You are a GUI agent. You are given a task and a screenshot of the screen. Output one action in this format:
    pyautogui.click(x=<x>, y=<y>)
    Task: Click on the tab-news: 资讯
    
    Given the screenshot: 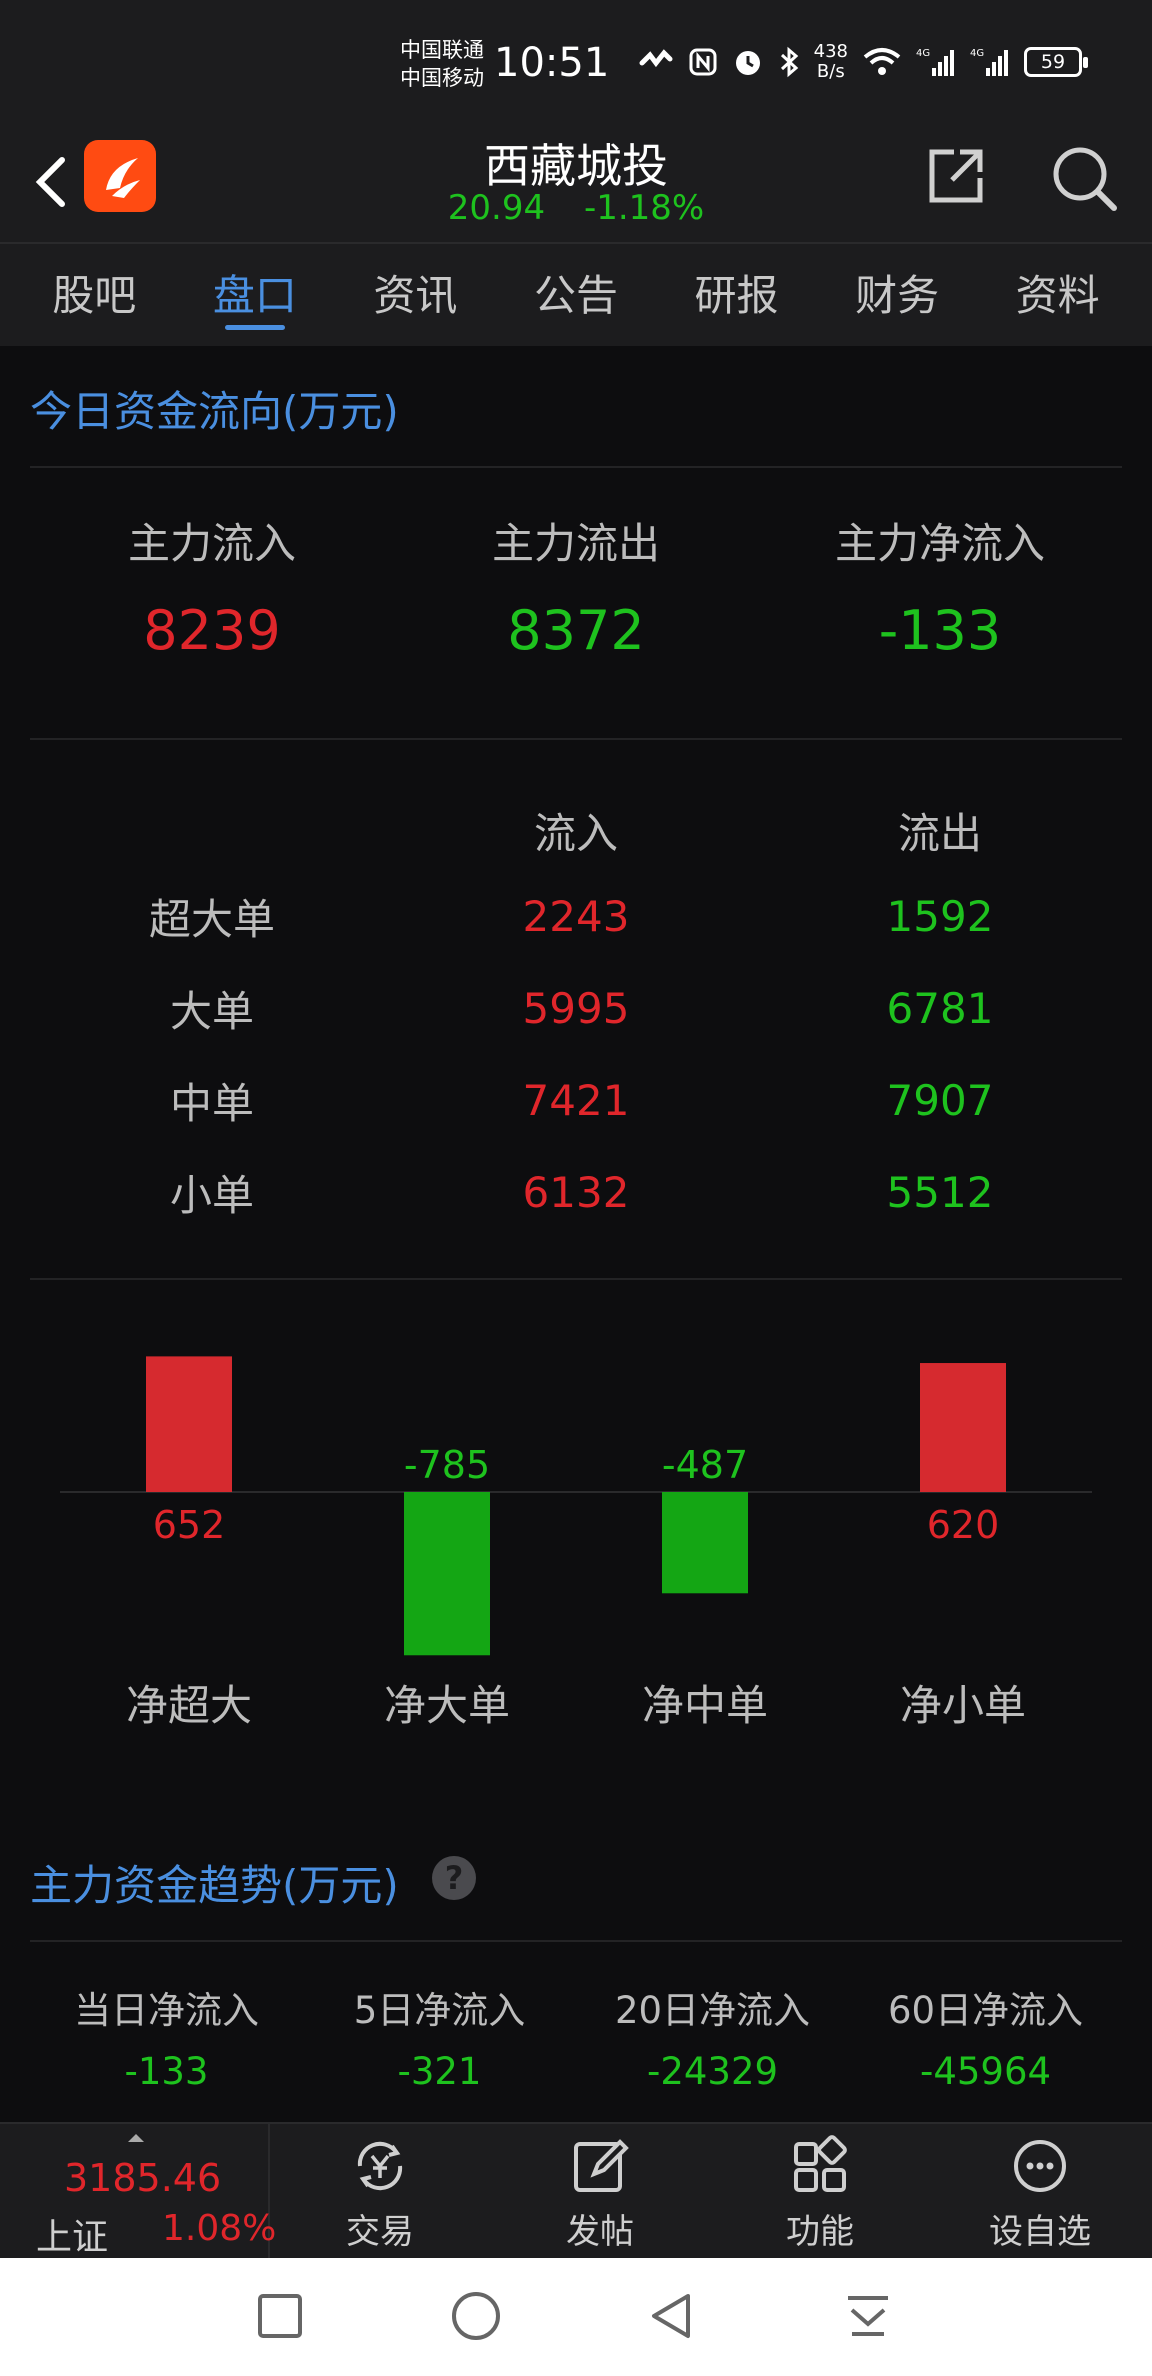 What is the action you would take?
    pyautogui.click(x=415, y=295)
    